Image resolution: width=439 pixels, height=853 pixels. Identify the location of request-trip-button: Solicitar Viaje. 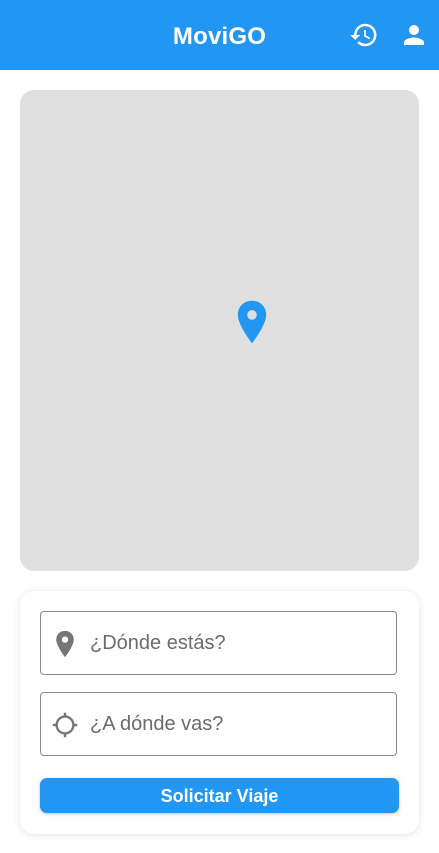
(219, 795).